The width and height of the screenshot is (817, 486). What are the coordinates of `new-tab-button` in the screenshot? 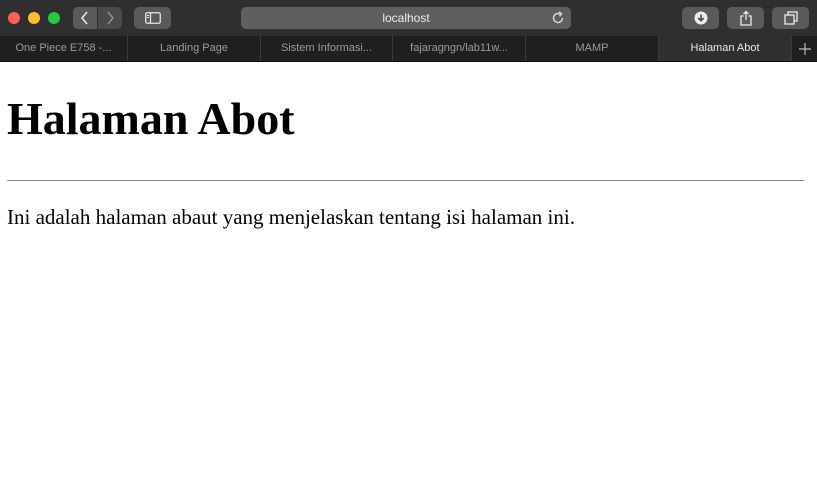 It's located at (804, 48).